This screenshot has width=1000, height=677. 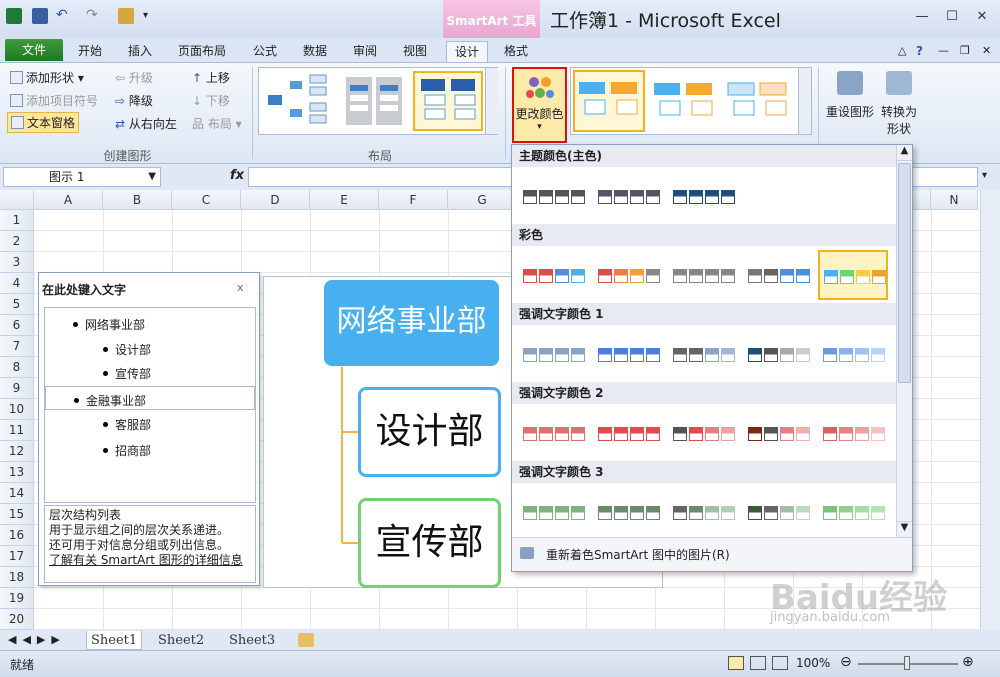 I want to click on row-header: 15, so click(x=17, y=514).